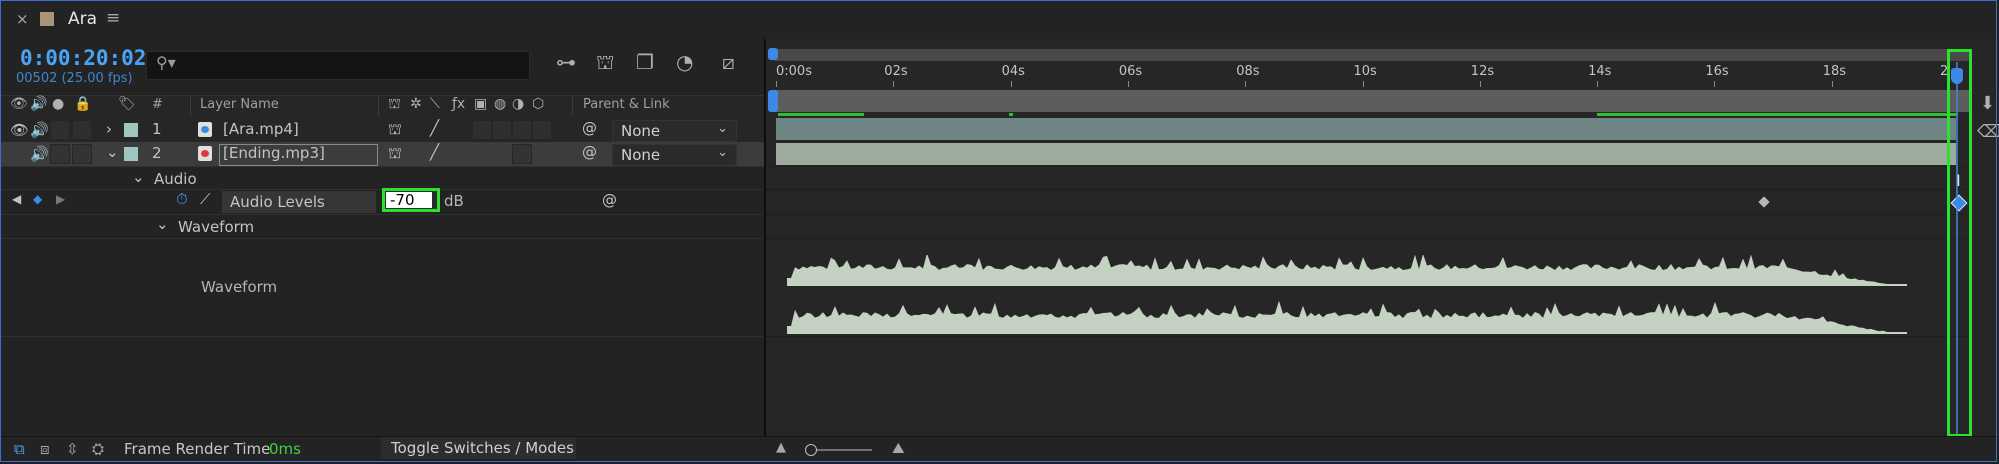 The image size is (1999, 464). I want to click on composition-tab-title: Ara, so click(82, 19).